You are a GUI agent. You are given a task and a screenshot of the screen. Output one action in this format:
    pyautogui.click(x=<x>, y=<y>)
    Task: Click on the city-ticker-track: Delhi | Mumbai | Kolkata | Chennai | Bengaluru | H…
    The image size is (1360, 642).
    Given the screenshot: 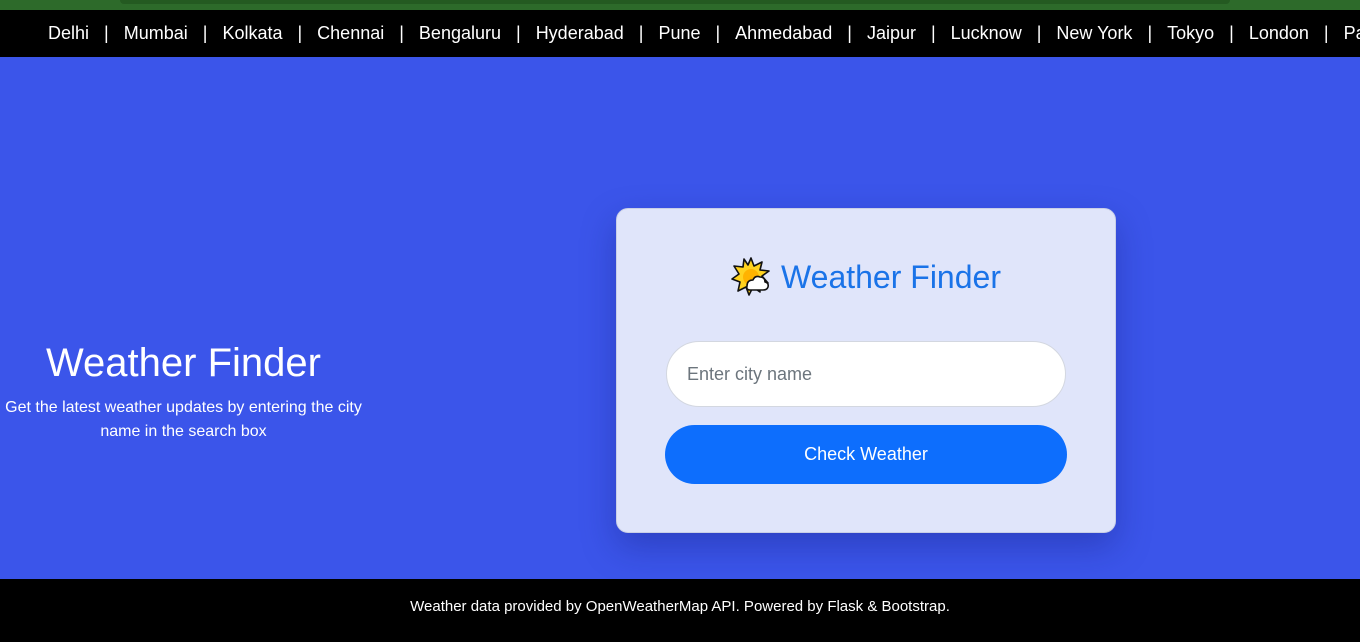 What is the action you would take?
    pyautogui.click(x=704, y=33)
    